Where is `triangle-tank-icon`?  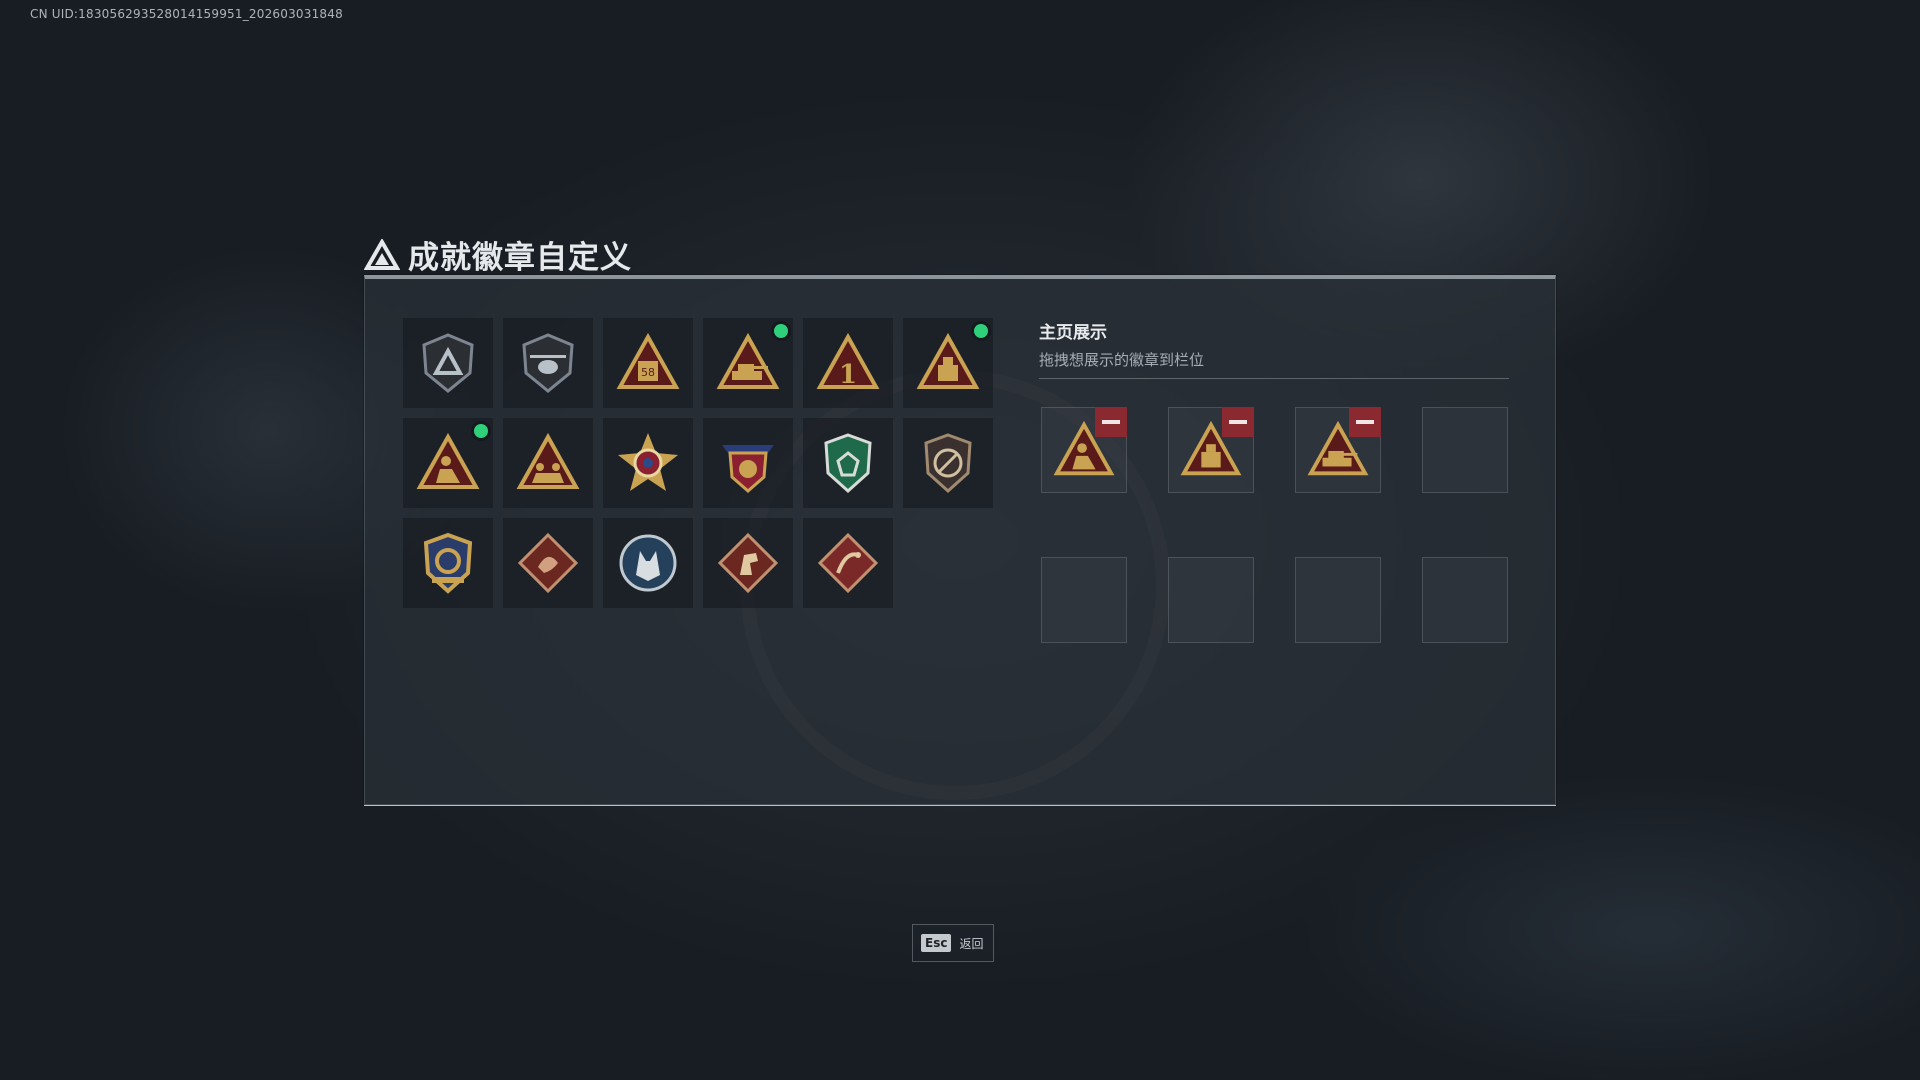
triangle-tank-icon is located at coordinates (748, 360).